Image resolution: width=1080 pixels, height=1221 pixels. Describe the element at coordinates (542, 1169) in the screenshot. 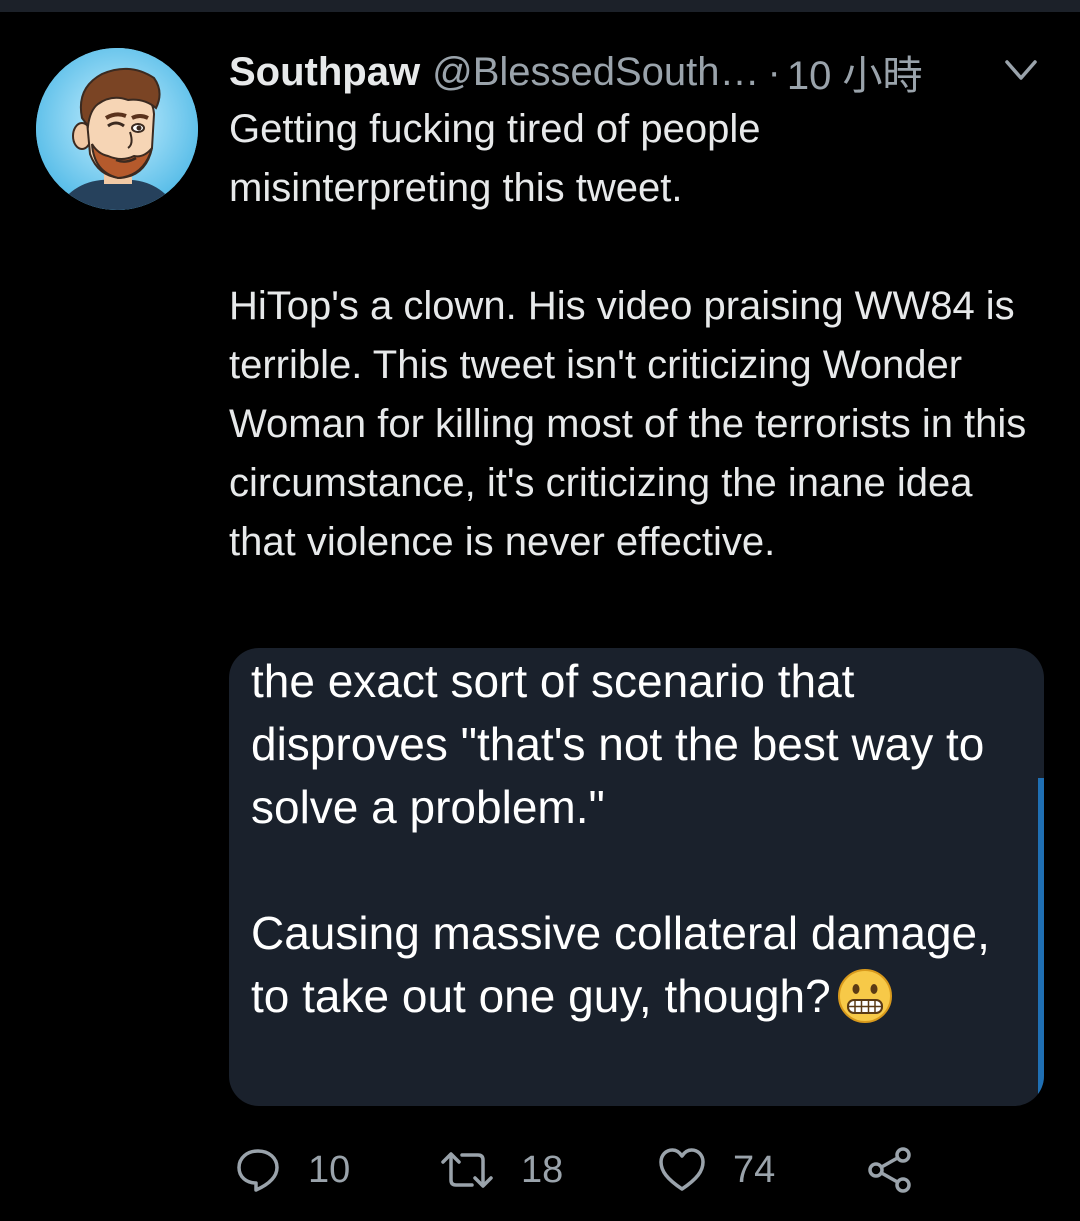

I see `retweet-count: 18` at that location.